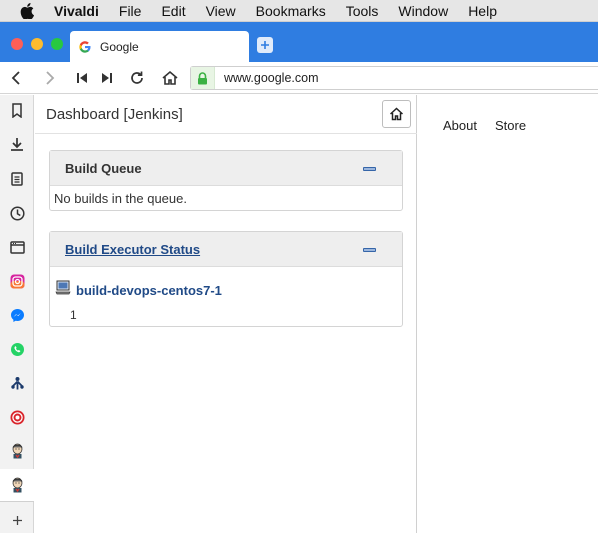 This screenshot has height=533, width=598. What do you see at coordinates (423, 11) in the screenshot?
I see `menu-window: Window` at bounding box center [423, 11].